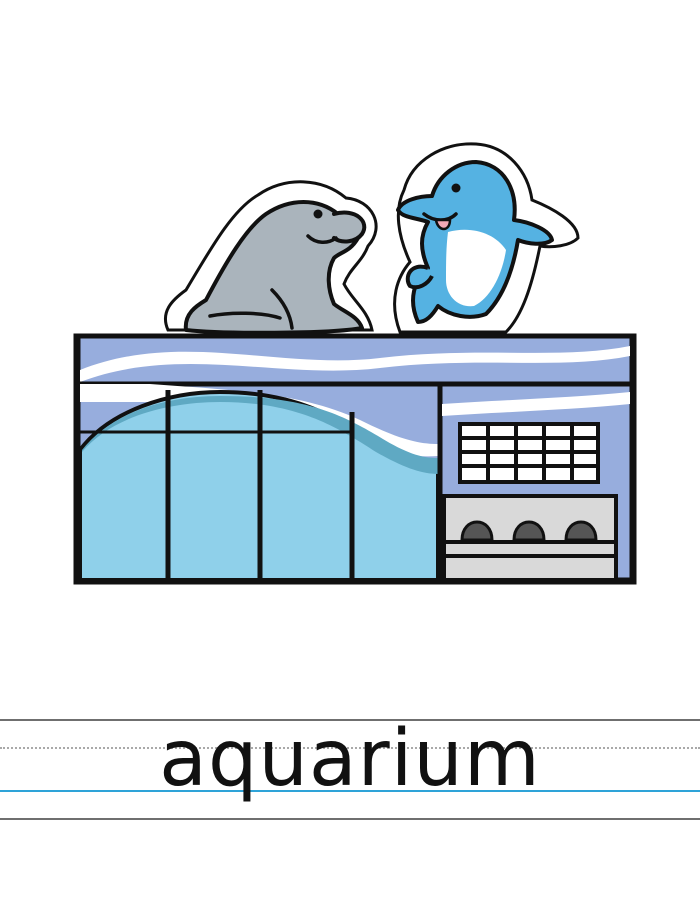  Describe the element at coordinates (350, 819) in the screenshot. I see `guide-bottom-line` at that location.